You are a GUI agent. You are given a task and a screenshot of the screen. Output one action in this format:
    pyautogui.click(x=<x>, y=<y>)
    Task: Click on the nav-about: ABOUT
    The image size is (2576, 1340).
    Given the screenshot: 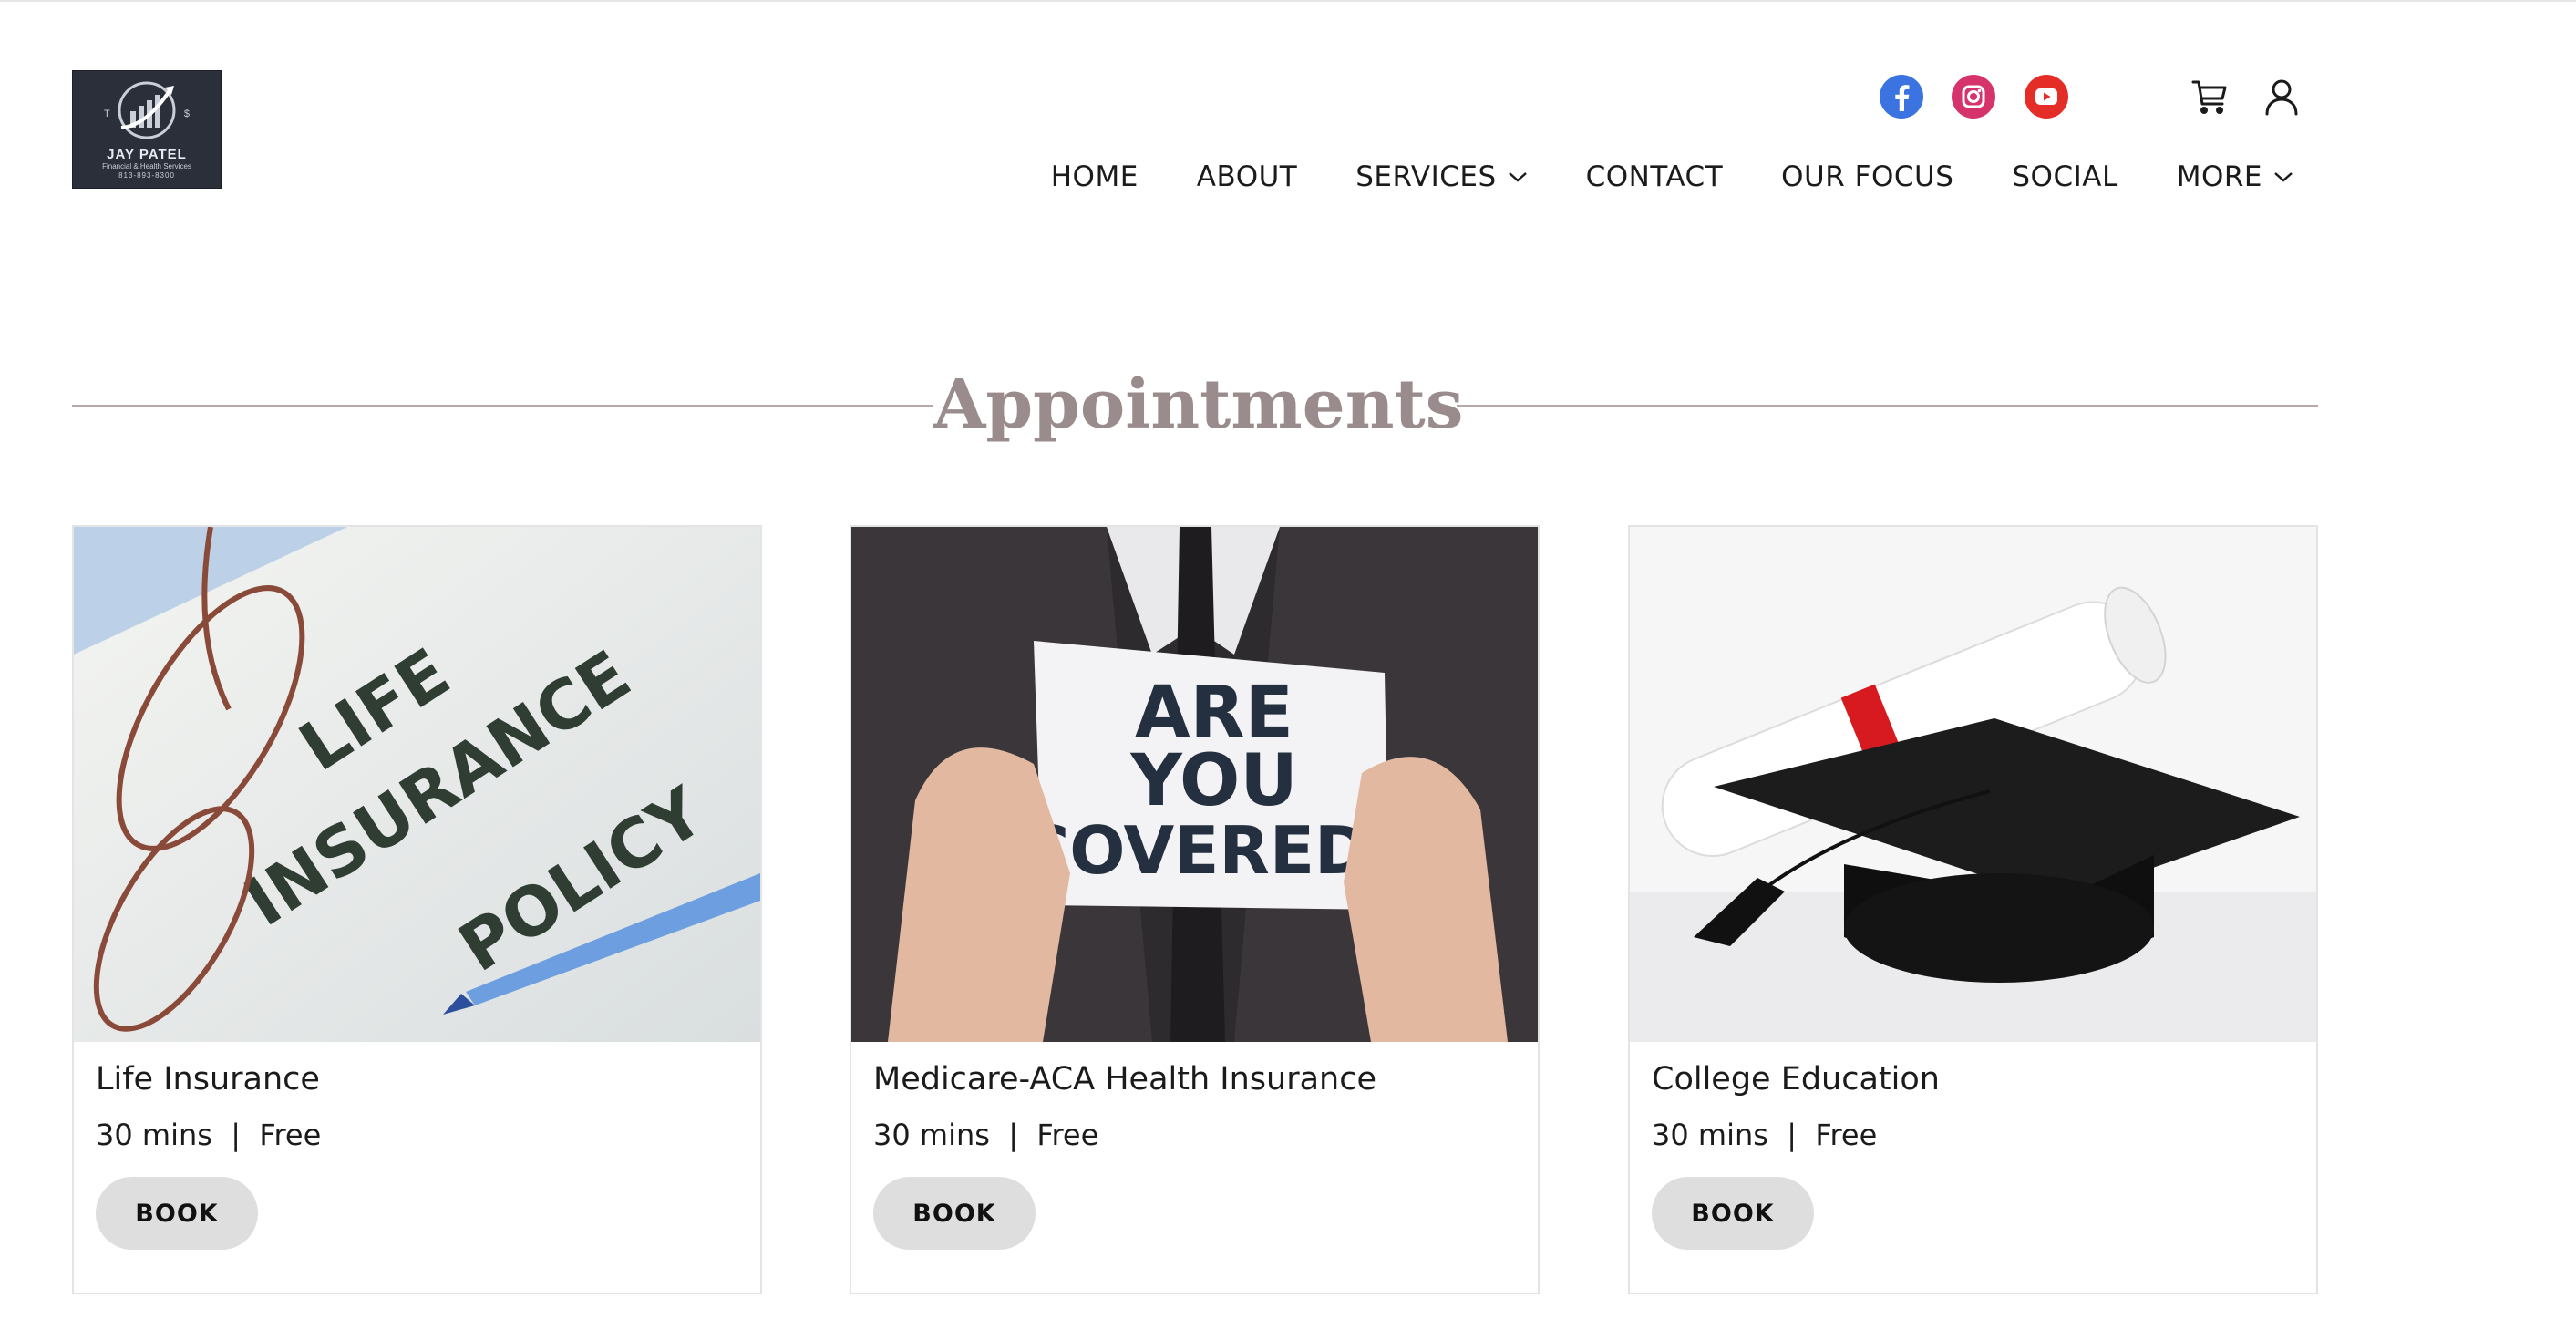 What is the action you would take?
    pyautogui.click(x=1247, y=176)
    